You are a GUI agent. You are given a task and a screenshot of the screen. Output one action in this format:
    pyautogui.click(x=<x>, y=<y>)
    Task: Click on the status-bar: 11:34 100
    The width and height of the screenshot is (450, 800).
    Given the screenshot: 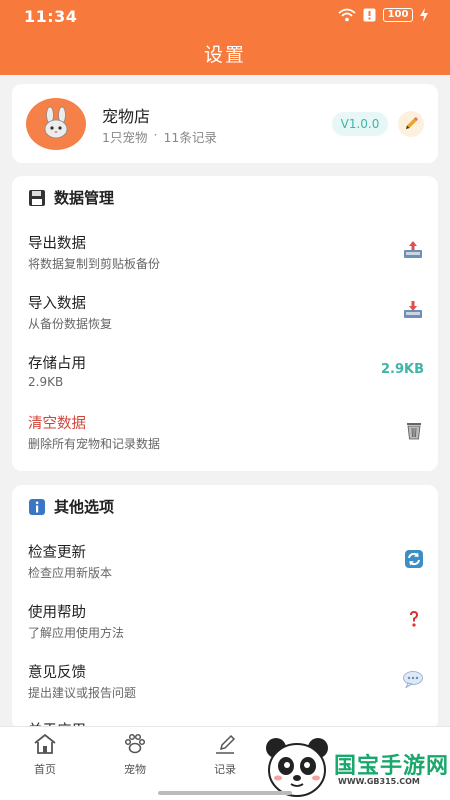 What is the action you would take?
    pyautogui.click(x=225, y=17)
    